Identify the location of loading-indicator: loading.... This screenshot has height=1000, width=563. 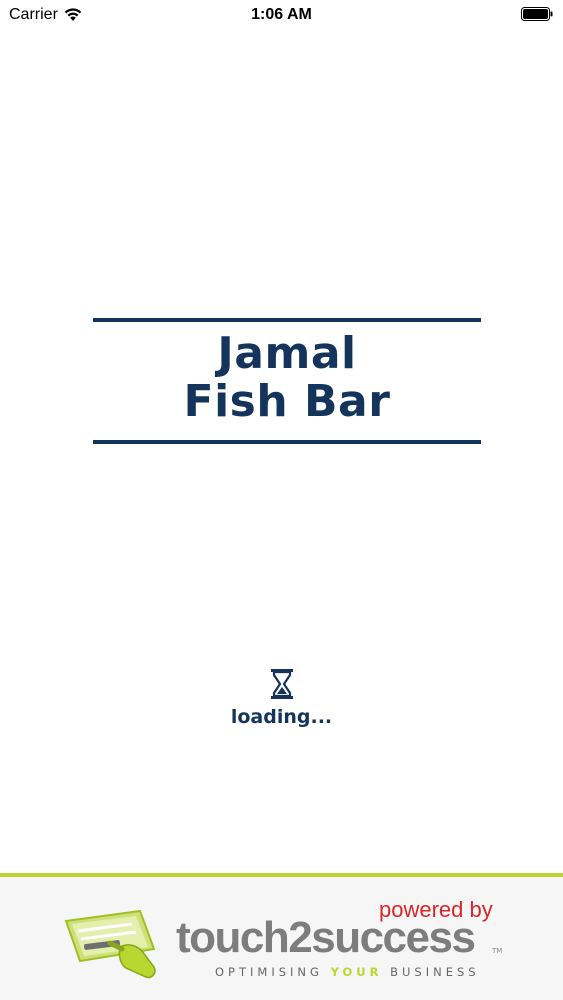
(281, 698).